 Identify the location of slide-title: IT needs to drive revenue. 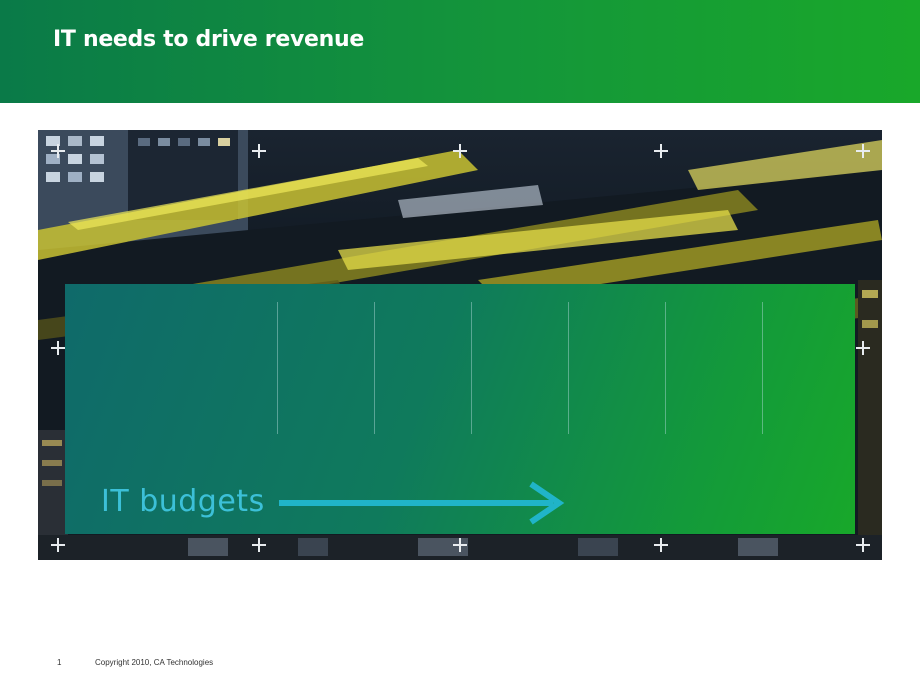
(208, 39).